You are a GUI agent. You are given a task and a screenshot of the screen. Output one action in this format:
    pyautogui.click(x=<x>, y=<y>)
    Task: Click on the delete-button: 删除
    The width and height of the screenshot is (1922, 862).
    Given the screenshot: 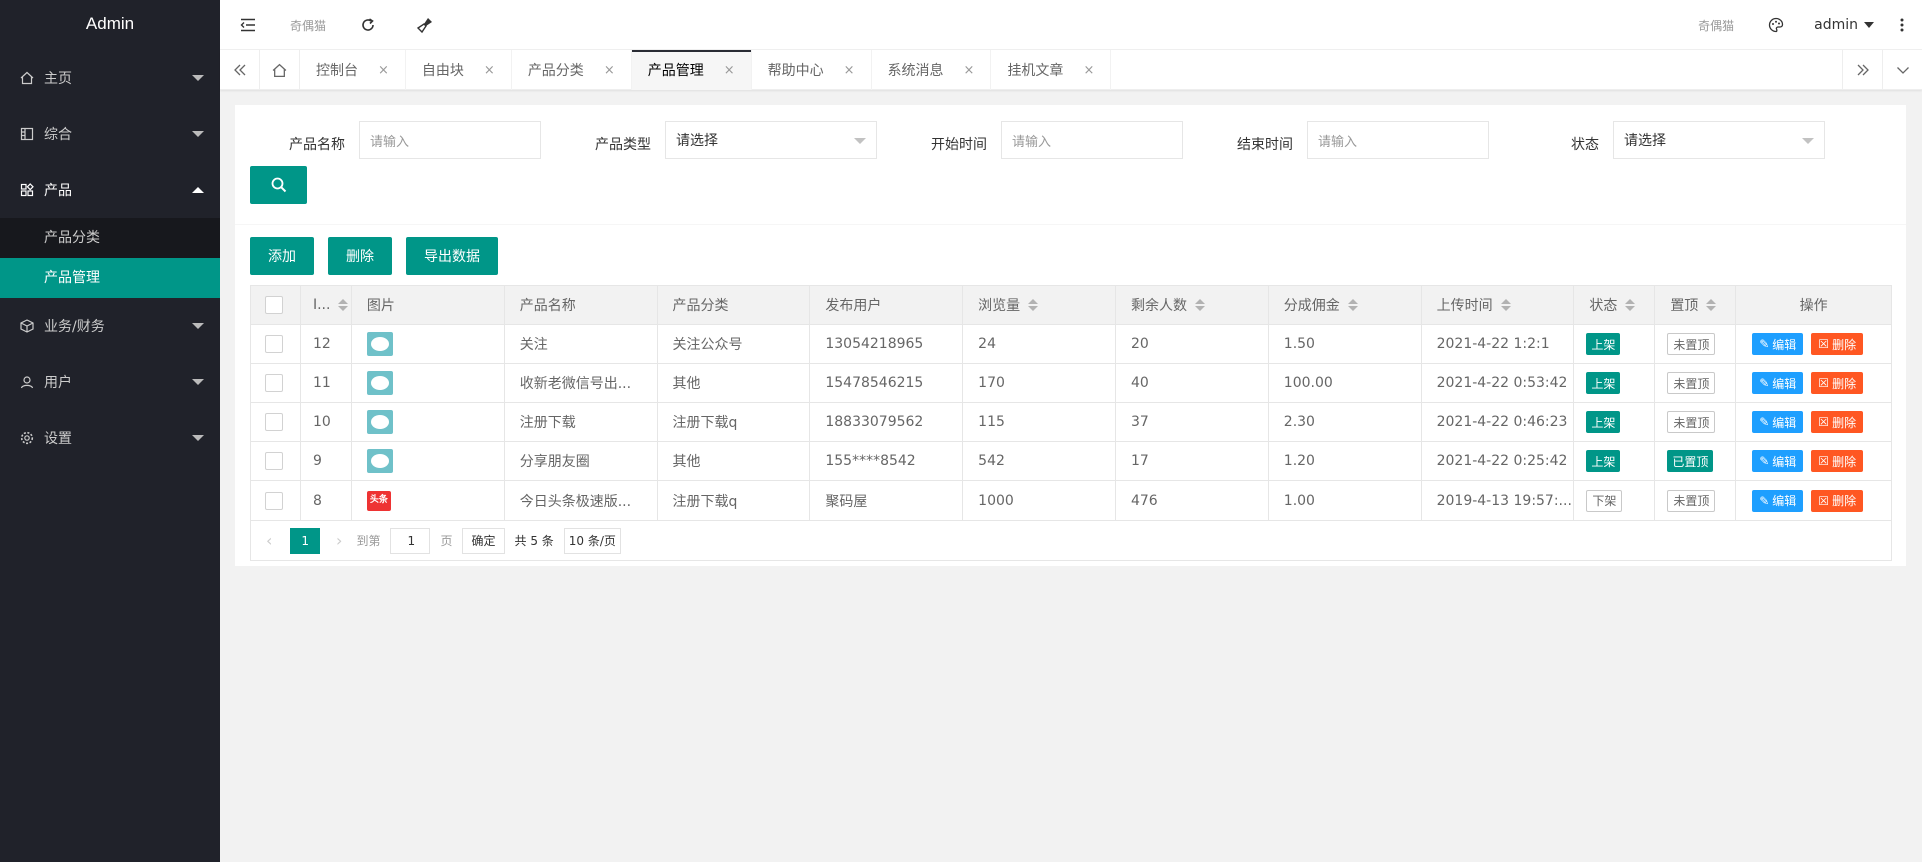 What is the action you would take?
    pyautogui.click(x=360, y=256)
    